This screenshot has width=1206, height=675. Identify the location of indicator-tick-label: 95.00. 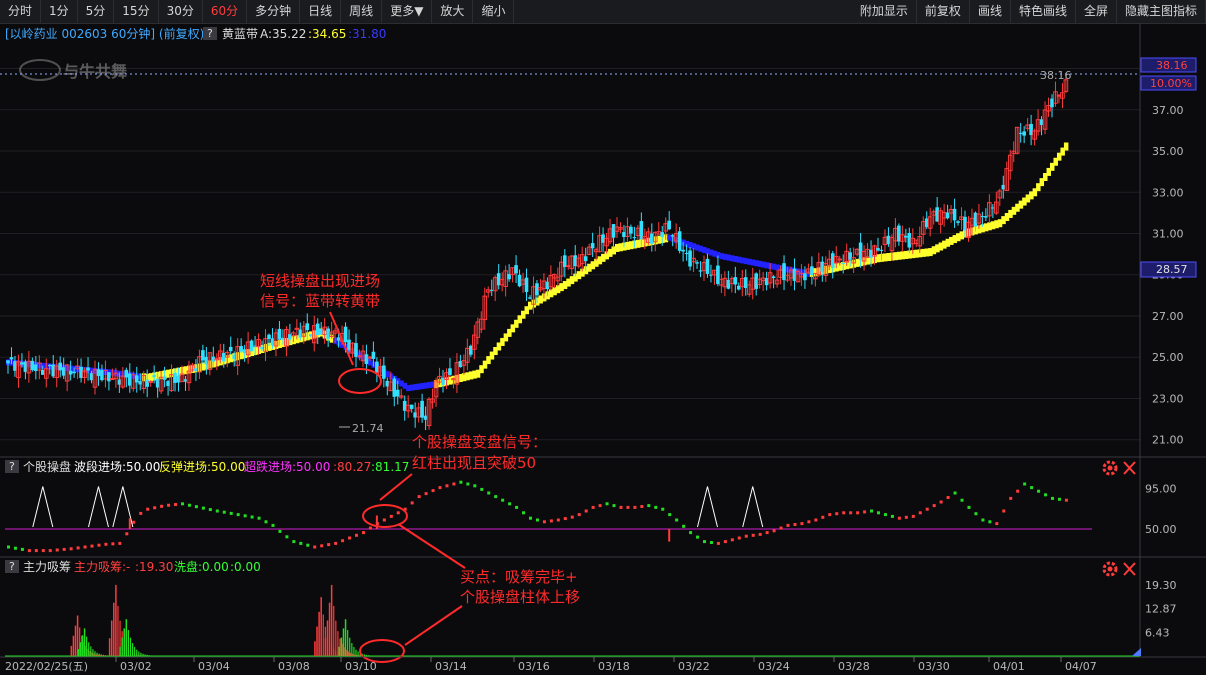
(1161, 489).